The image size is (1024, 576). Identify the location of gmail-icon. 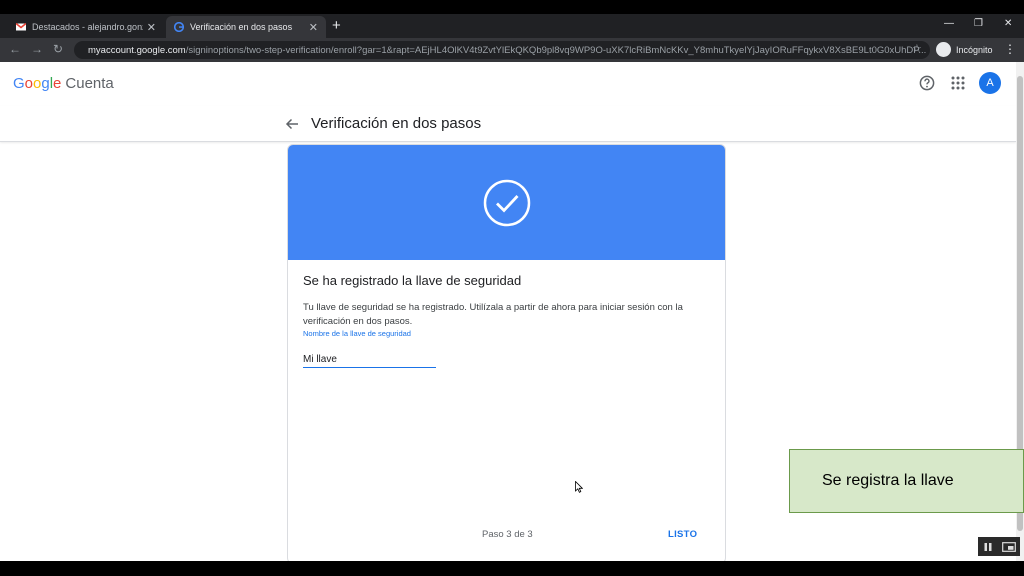
(21, 26).